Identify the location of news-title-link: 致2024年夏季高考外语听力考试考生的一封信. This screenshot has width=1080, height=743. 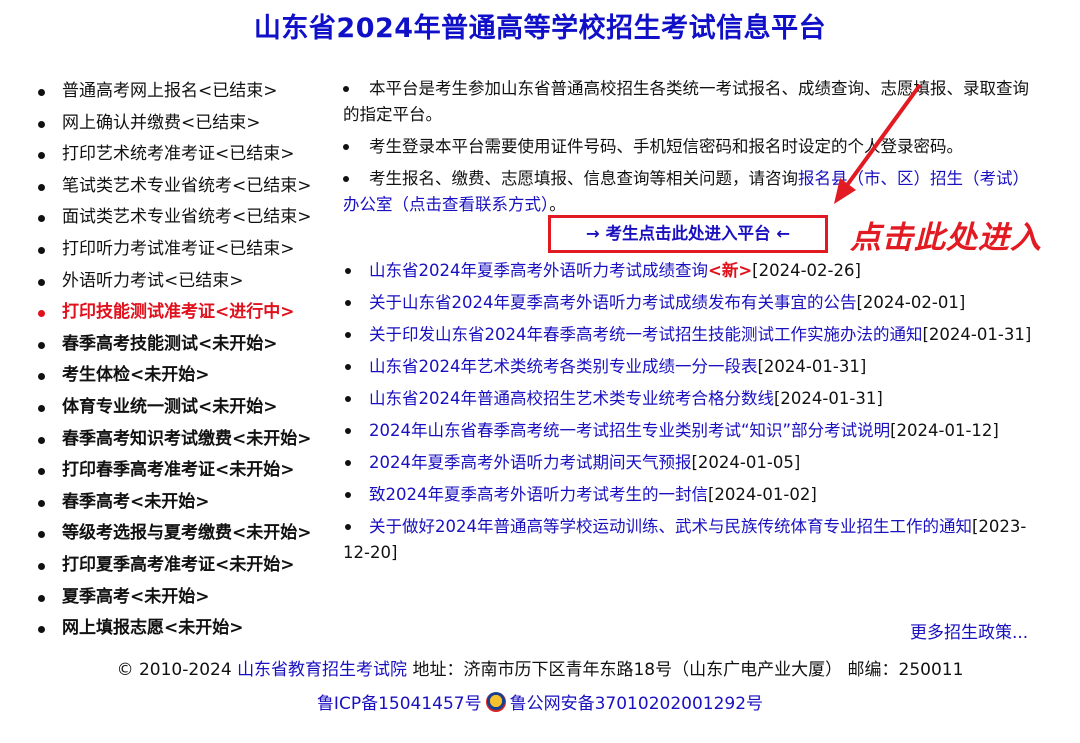
(538, 494).